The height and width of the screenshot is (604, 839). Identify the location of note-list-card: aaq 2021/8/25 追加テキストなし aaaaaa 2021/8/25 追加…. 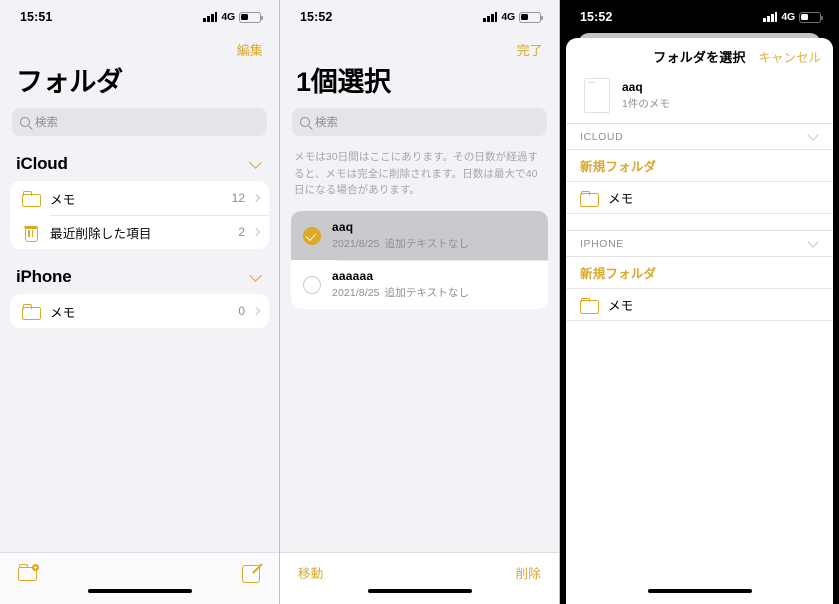
(419, 260).